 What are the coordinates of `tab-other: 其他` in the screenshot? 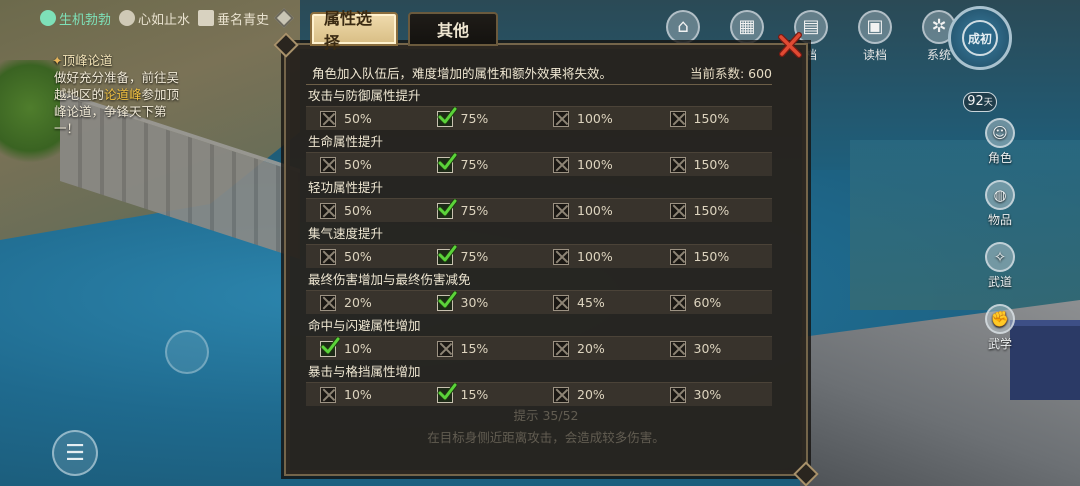 It's located at (453, 29).